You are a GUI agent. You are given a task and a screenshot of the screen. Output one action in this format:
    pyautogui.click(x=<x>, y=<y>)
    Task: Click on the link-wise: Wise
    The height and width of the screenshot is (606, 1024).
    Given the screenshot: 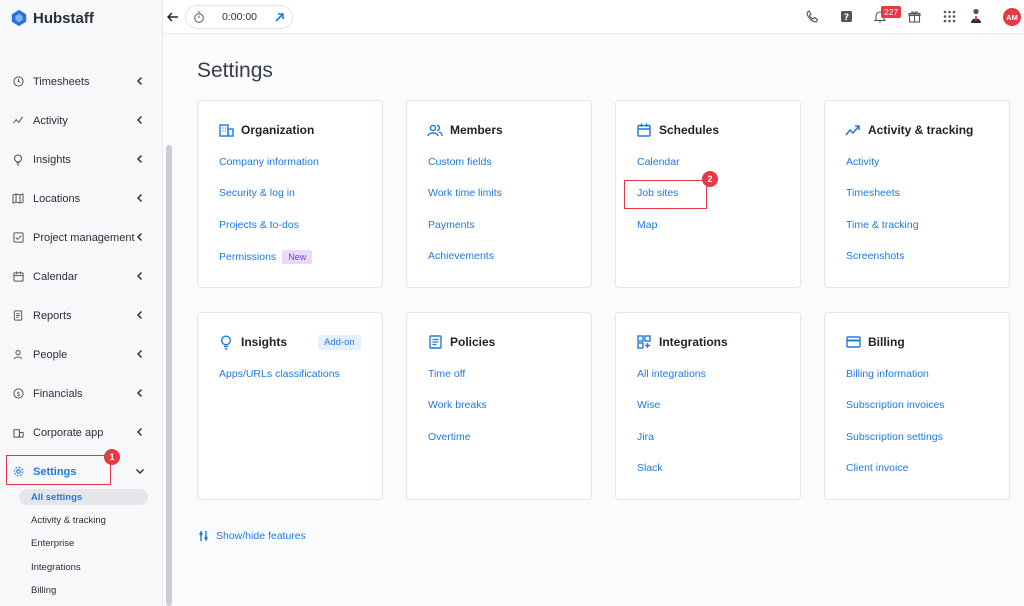 What is the action you would take?
    pyautogui.click(x=671, y=414)
    